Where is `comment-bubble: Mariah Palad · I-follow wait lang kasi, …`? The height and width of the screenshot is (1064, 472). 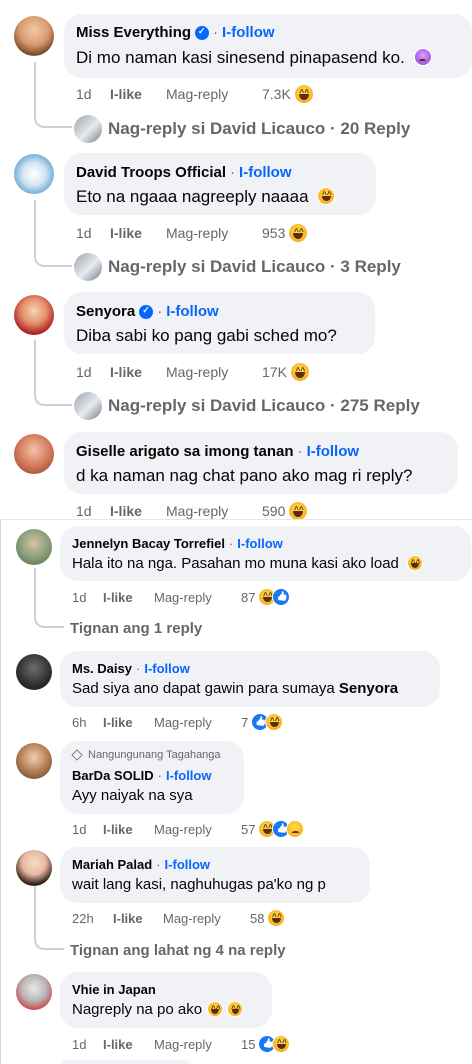 comment-bubble: Mariah Palad · I-follow wait lang kasi, … is located at coordinates (215, 875).